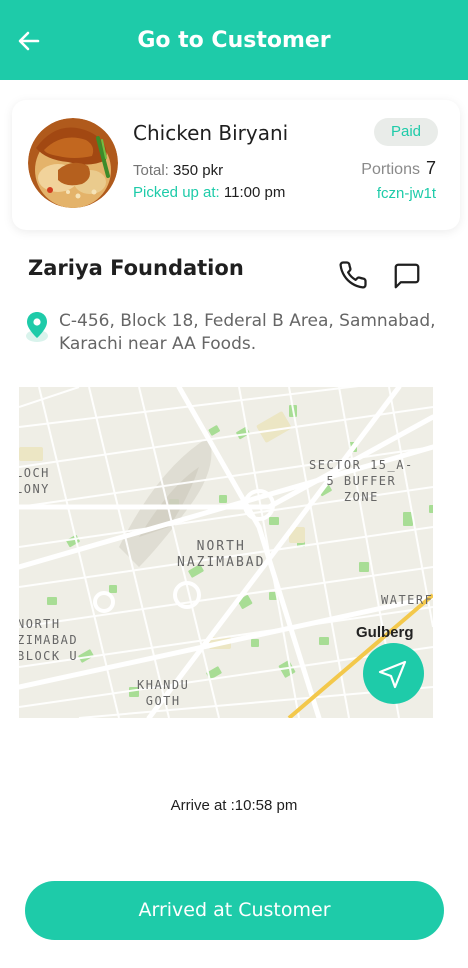  I want to click on map-label-loch-colony: LOCH LONY, so click(34, 481).